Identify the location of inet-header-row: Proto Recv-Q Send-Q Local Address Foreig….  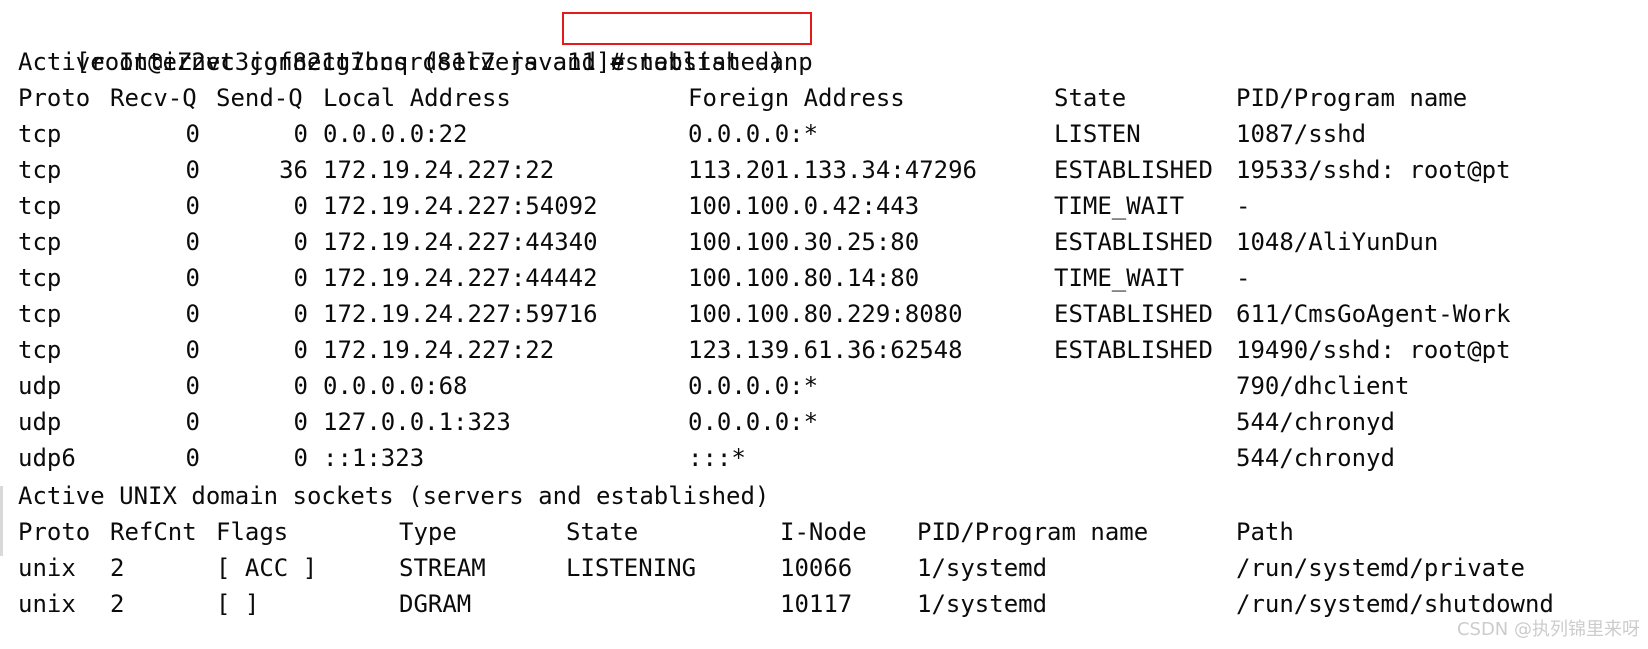
(742, 98).